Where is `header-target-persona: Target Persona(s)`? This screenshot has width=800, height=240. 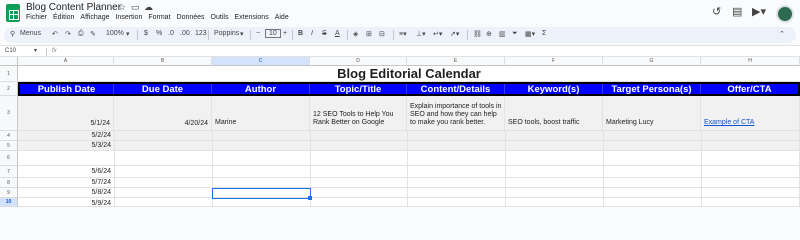
header-target-persona: Target Persona(s) is located at coordinates (652, 89).